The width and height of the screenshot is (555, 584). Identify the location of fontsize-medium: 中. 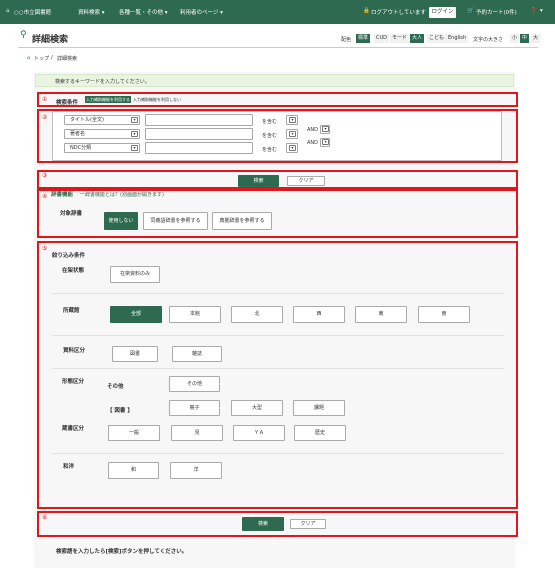
(525, 38).